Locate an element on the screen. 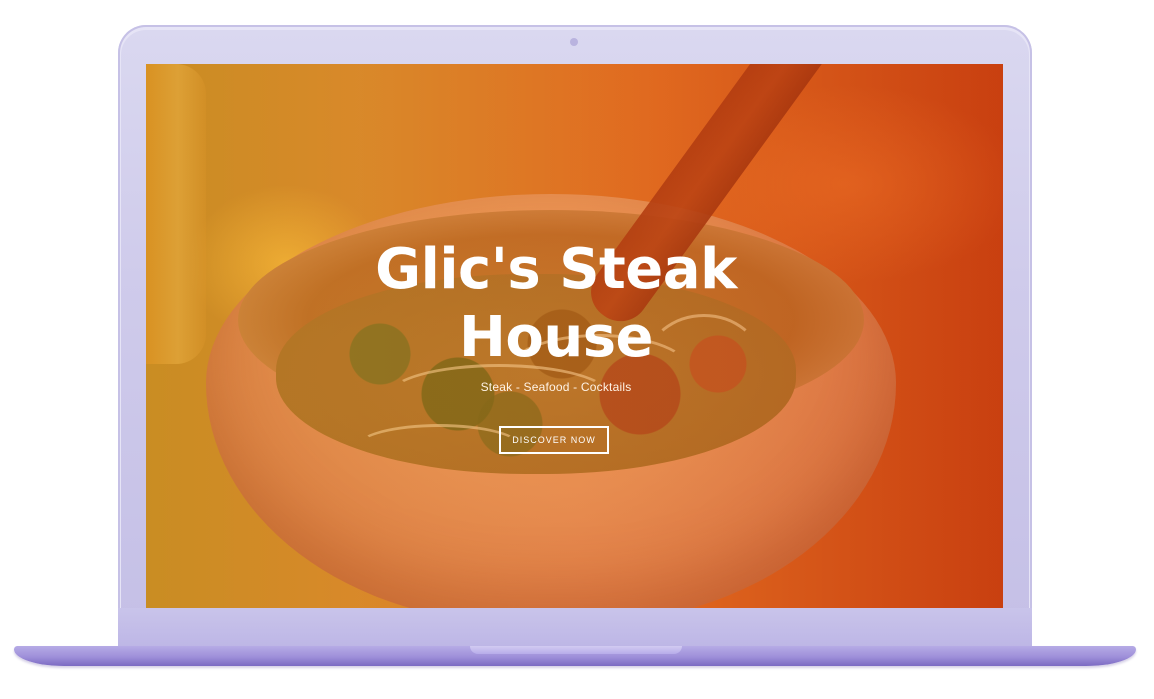 The height and width of the screenshot is (699, 1154). laptop-base-notch is located at coordinates (576, 650).